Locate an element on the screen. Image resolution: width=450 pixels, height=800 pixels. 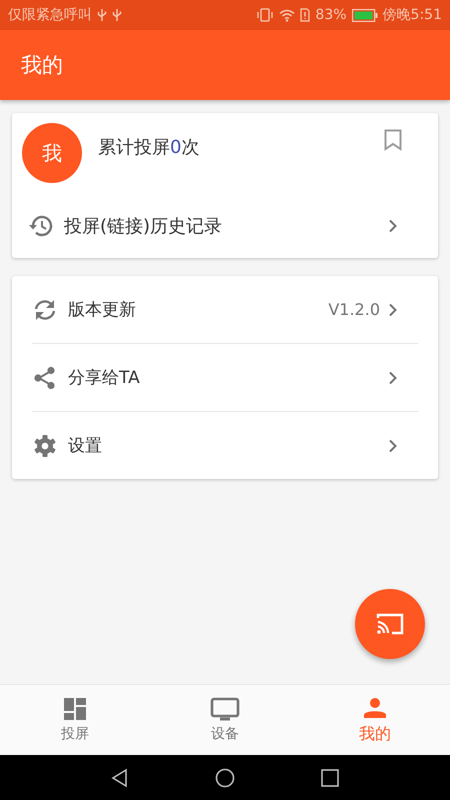
menu-item: 分享给TA is located at coordinates (225, 377).